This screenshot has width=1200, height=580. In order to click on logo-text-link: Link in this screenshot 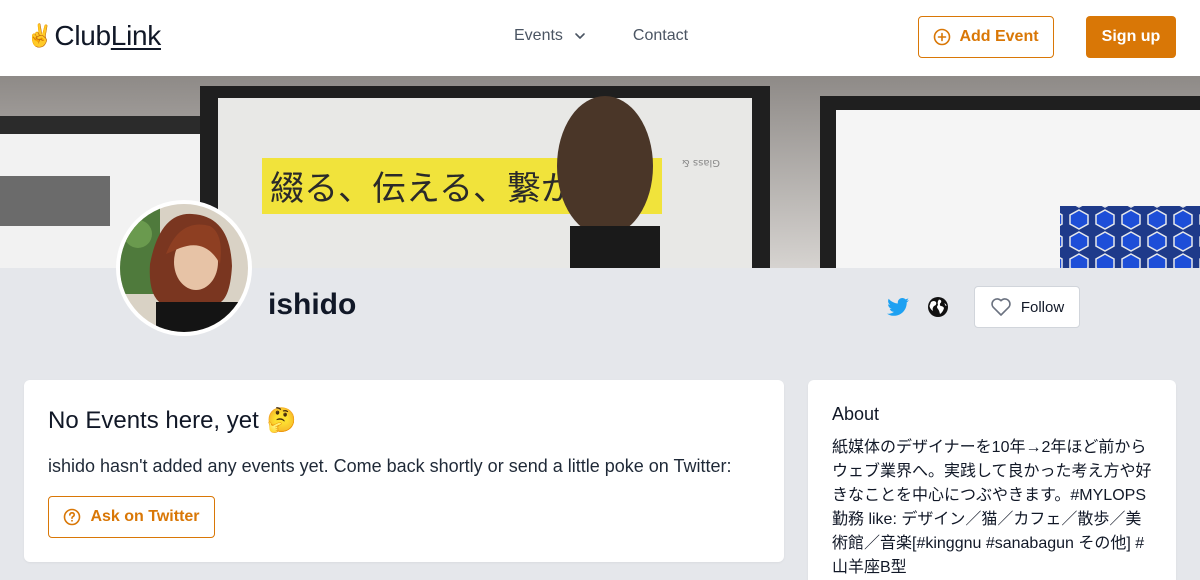, I will do `click(135, 35)`.